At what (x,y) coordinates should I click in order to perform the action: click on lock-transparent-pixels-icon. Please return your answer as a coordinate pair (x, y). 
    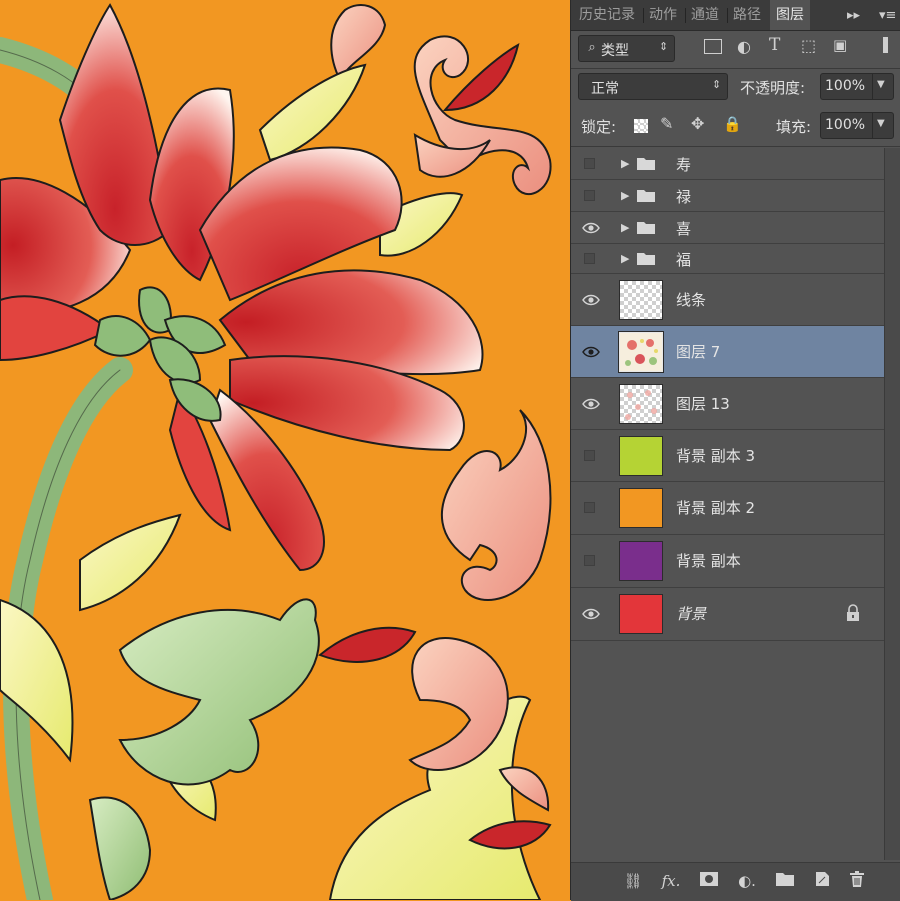
    Looking at the image, I should click on (641, 126).